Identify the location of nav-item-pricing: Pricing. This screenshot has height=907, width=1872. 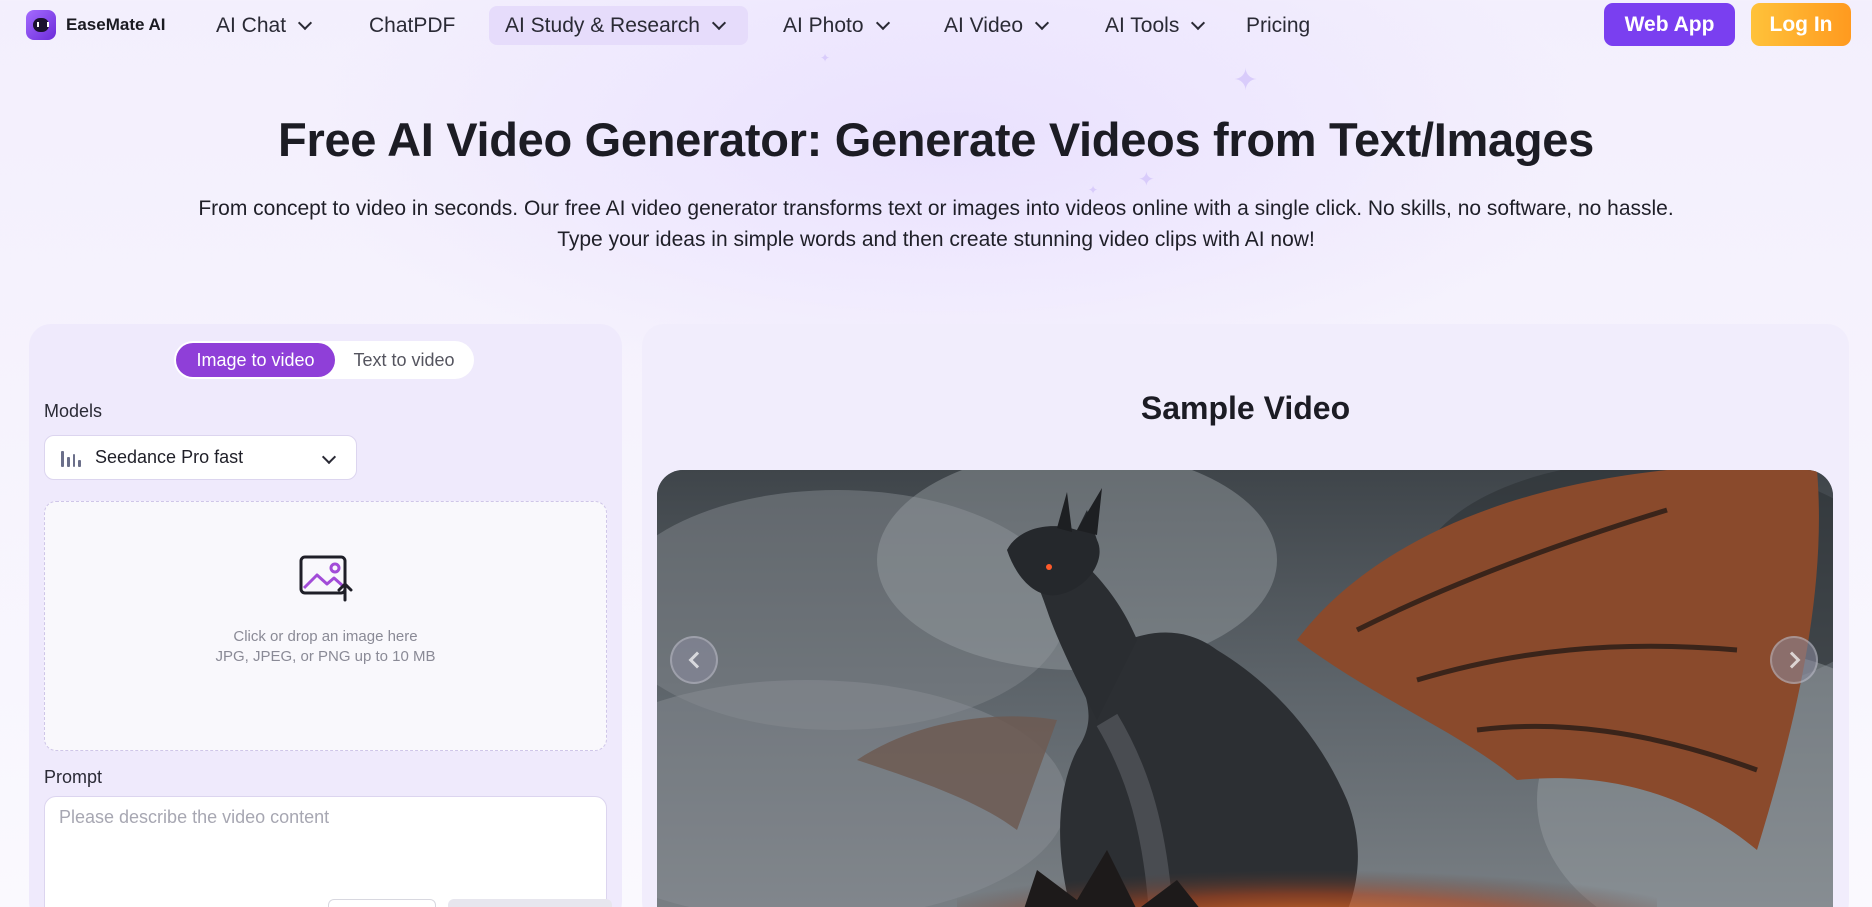
(1278, 25).